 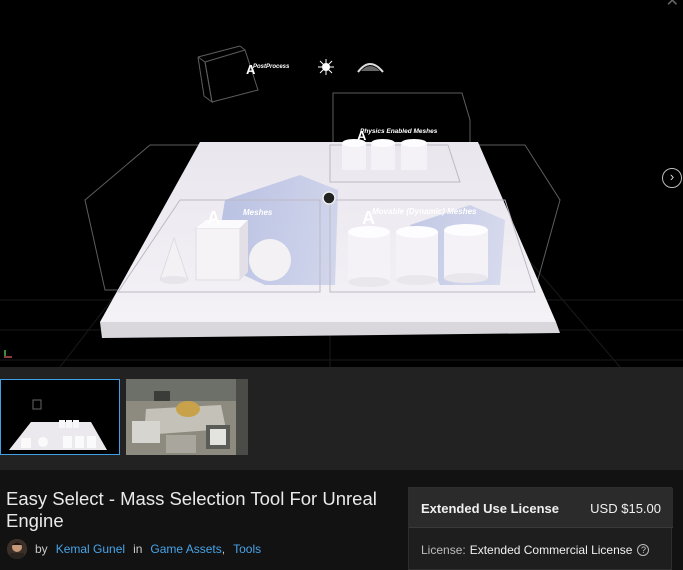 I want to click on subcategory-link: Tools, so click(x=247, y=549).